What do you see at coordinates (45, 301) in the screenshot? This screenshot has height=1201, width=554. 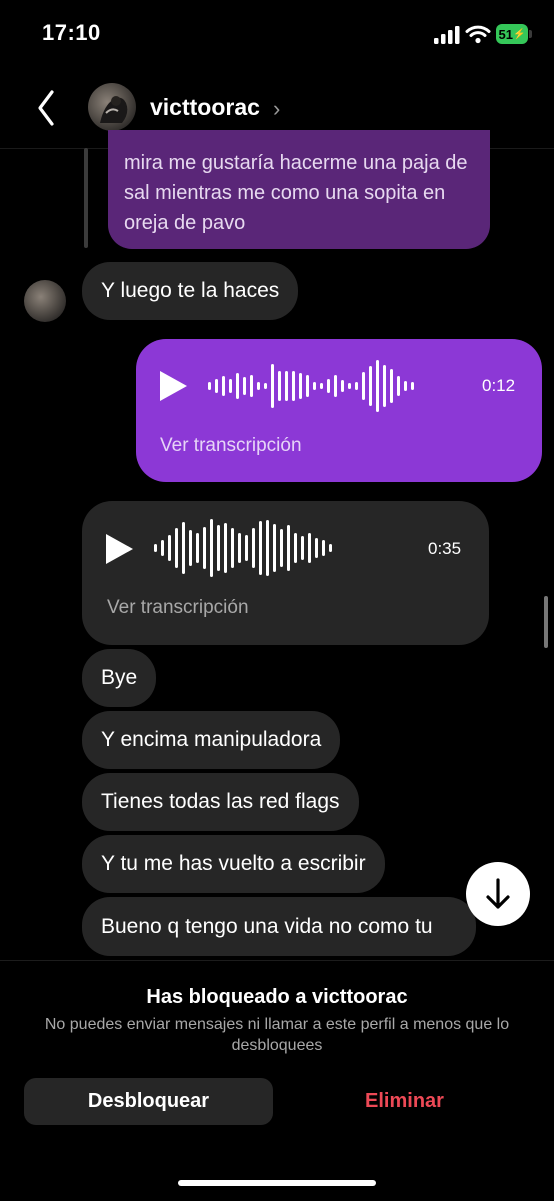 I see `sender-avatar` at bounding box center [45, 301].